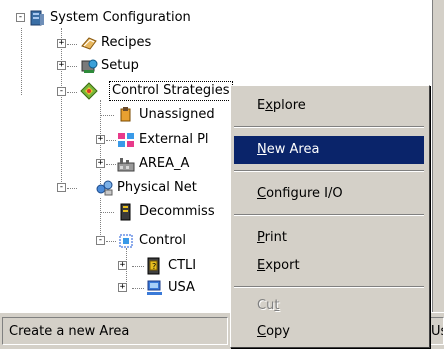 This screenshot has height=349, width=444. I want to click on menu-item-explore: Explore, so click(329, 106).